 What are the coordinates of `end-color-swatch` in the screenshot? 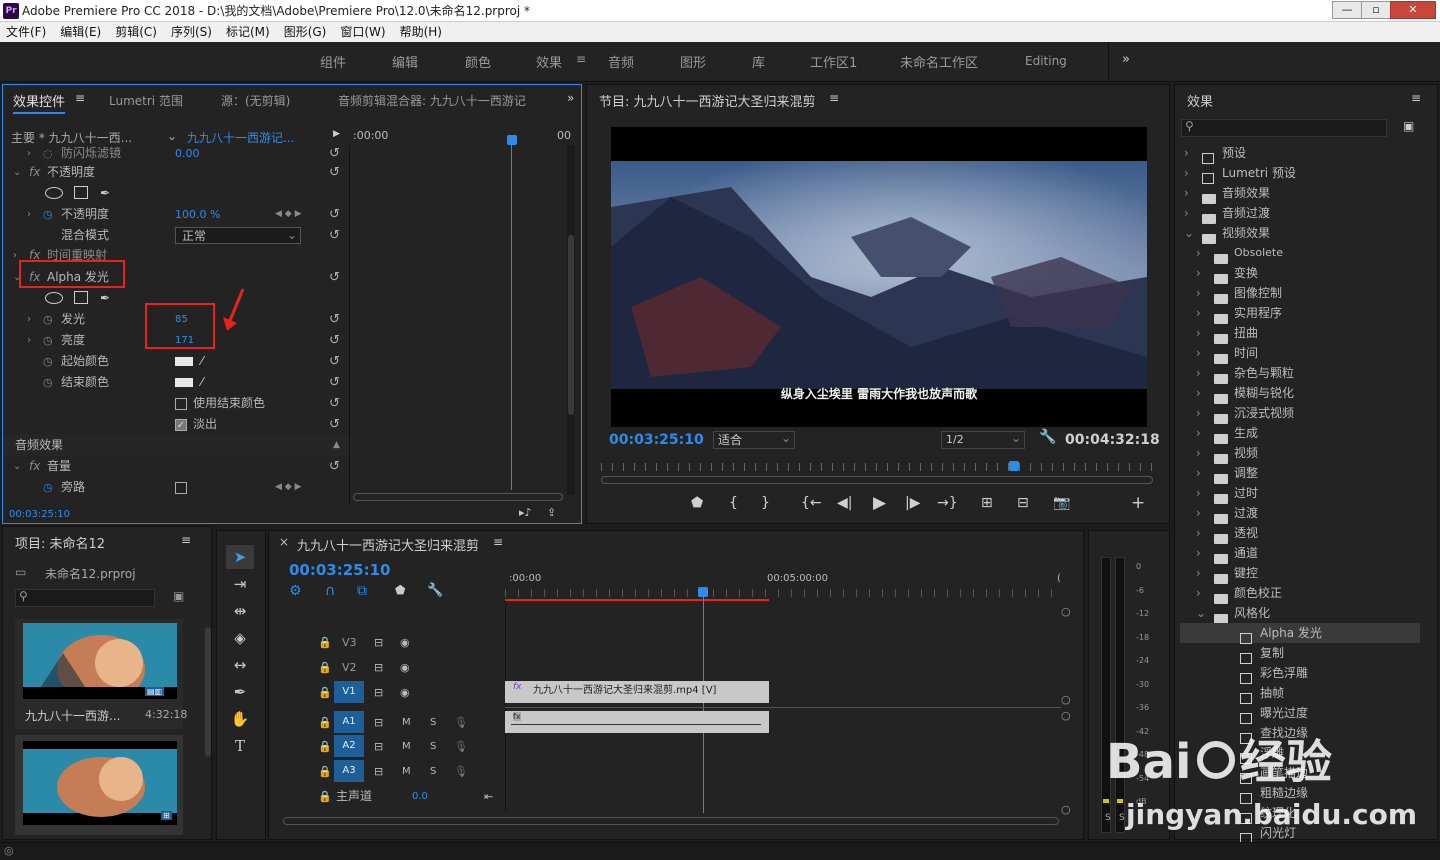 It's located at (184, 382).